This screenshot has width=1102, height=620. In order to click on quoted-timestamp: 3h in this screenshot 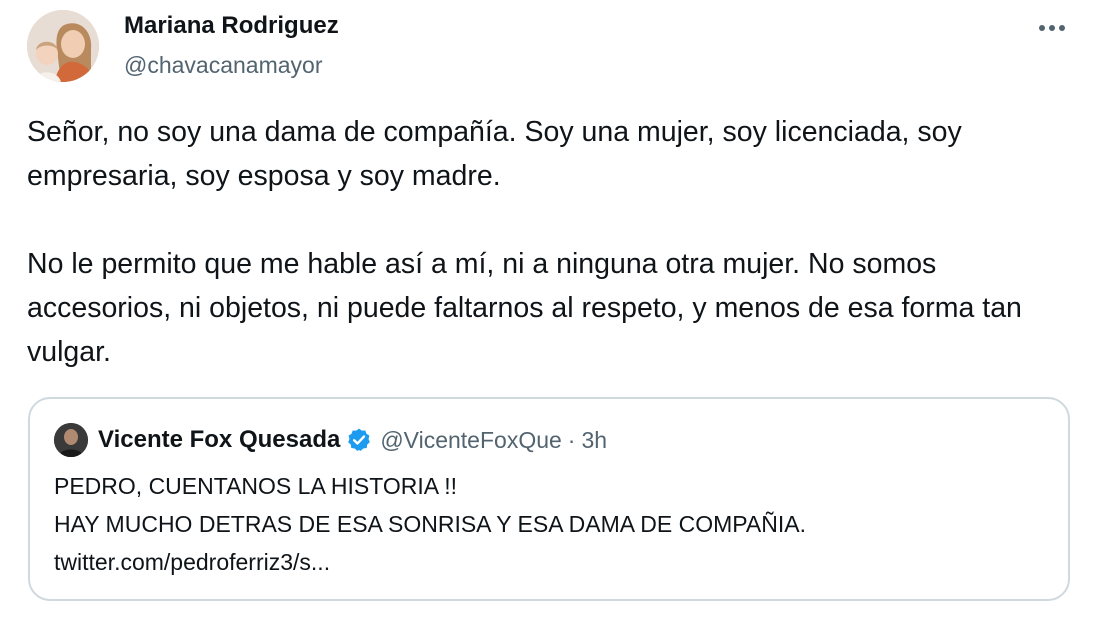, I will do `click(594, 440)`.